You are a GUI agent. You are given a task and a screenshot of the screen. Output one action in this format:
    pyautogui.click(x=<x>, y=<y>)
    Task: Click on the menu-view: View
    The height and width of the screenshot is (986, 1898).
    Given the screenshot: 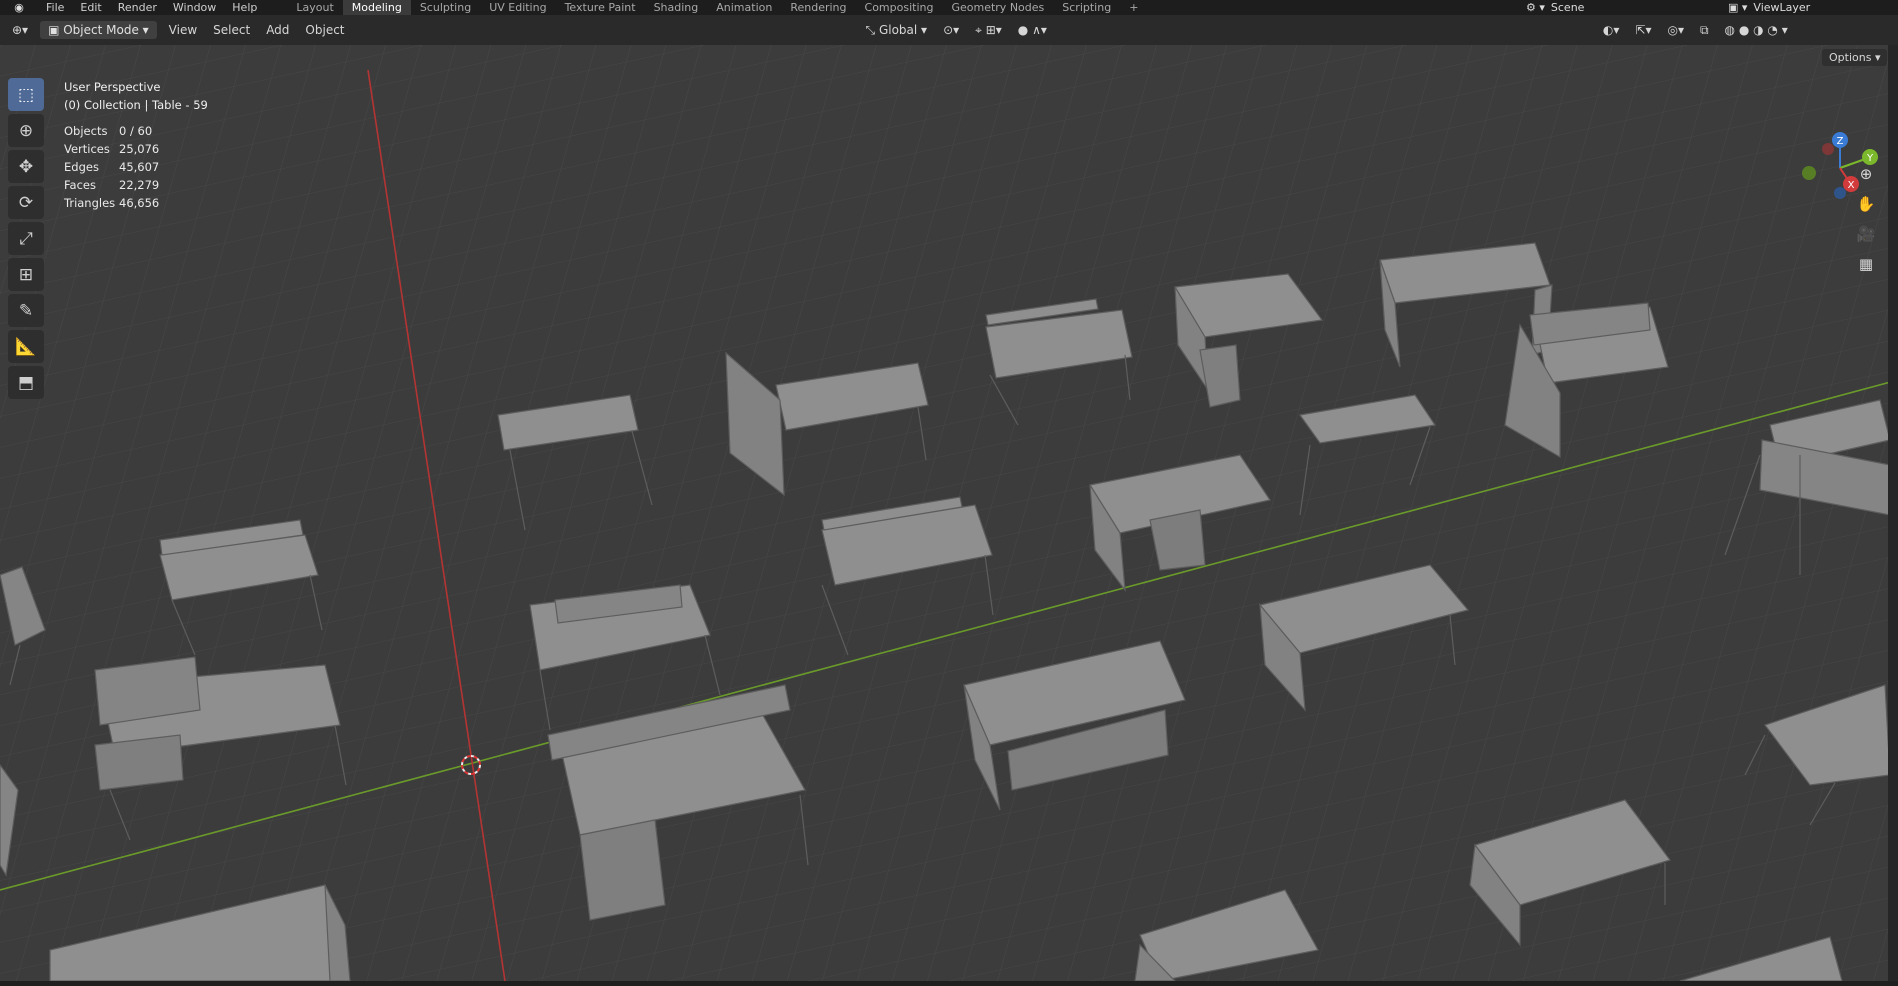 What is the action you would take?
    pyautogui.click(x=183, y=30)
    